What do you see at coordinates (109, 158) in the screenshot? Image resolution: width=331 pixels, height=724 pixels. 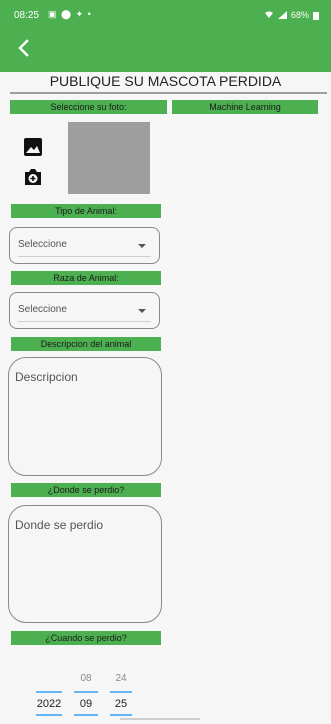 I see `photo-preview` at bounding box center [109, 158].